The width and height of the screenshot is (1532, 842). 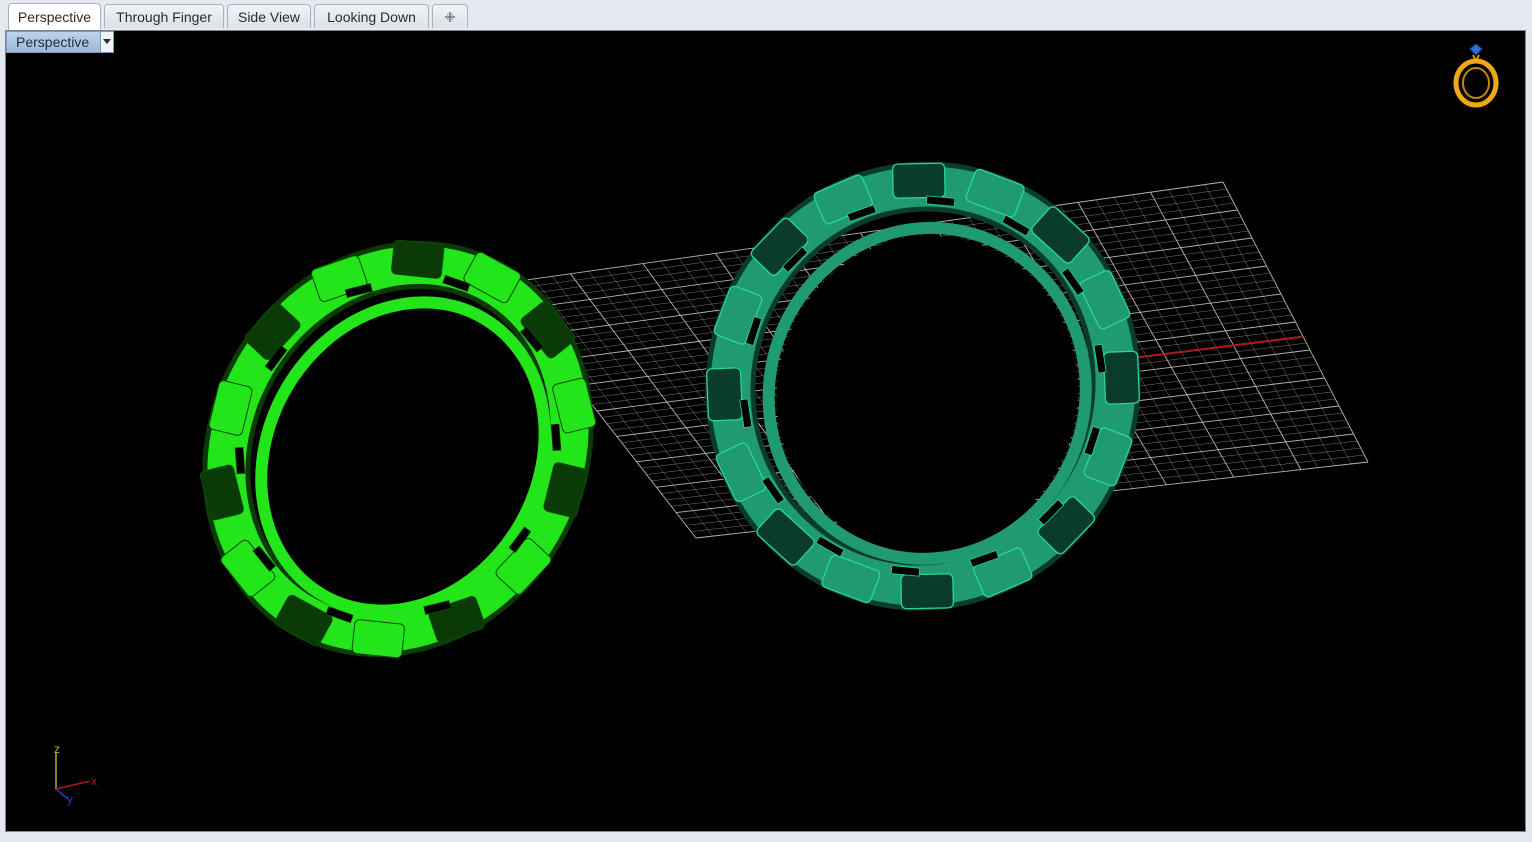 What do you see at coordinates (1476, 75) in the screenshot?
I see `ring-icon` at bounding box center [1476, 75].